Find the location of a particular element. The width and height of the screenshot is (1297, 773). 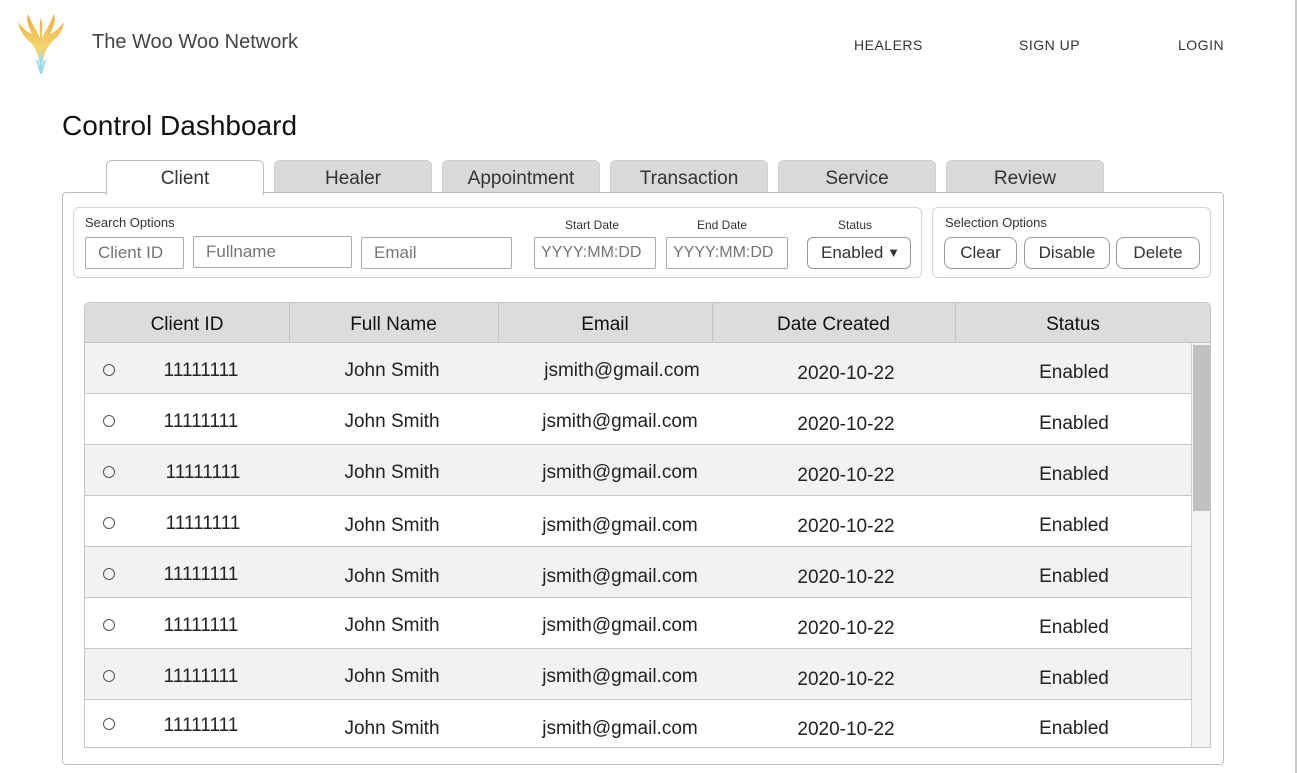

tab-appointment: Appointment is located at coordinates (521, 177).